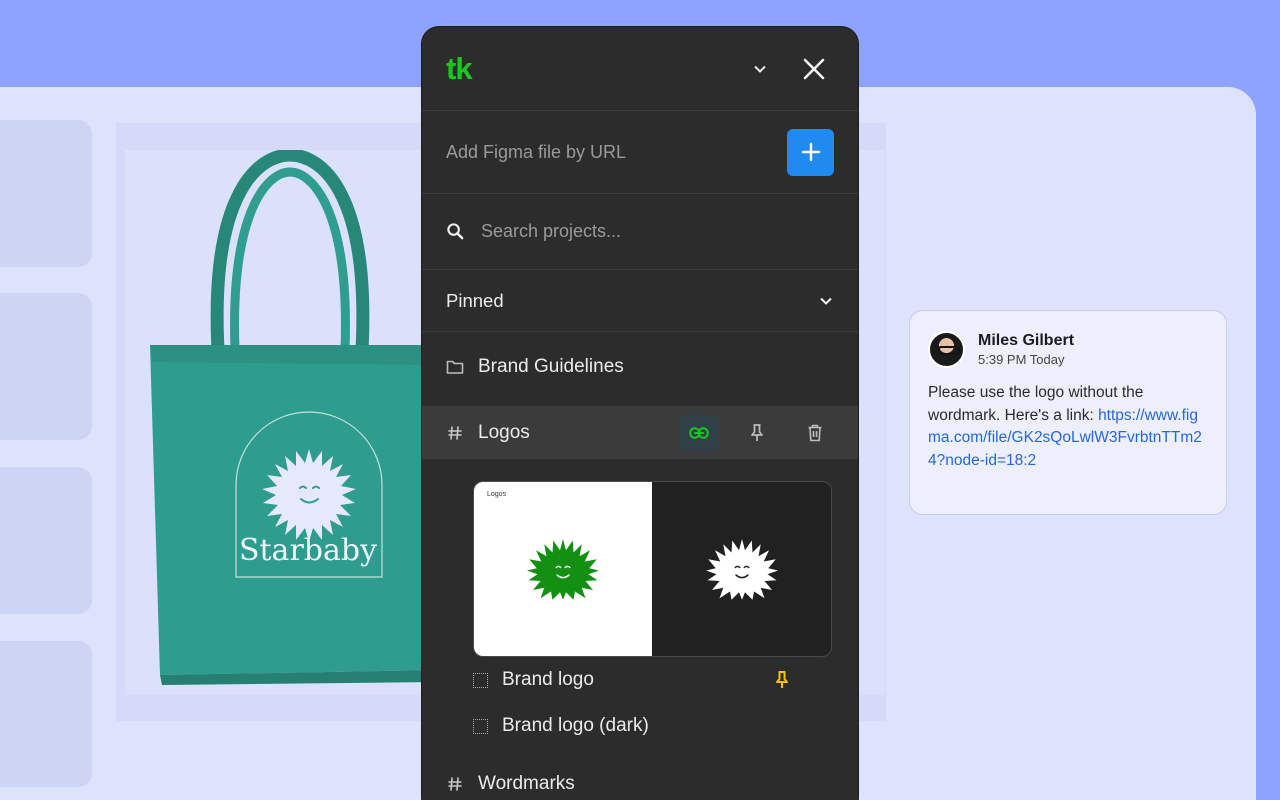 The height and width of the screenshot is (800, 1280). Describe the element at coordinates (475, 300) in the screenshot. I see `section-title: Pinned` at that location.